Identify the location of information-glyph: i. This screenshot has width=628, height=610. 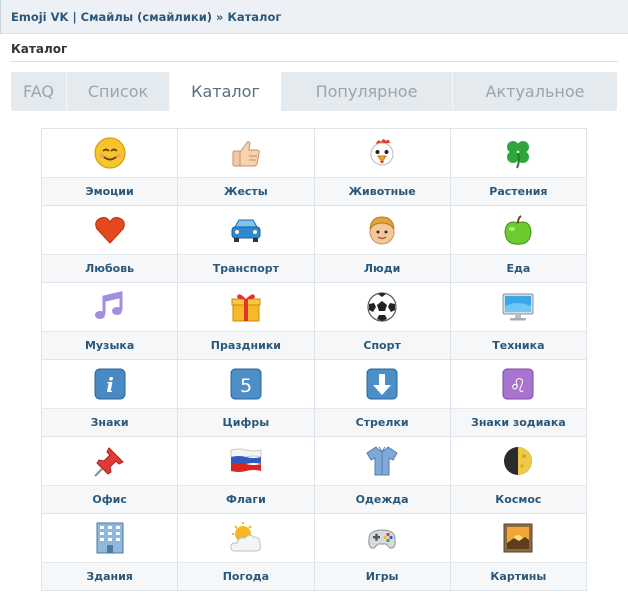
(110, 385).